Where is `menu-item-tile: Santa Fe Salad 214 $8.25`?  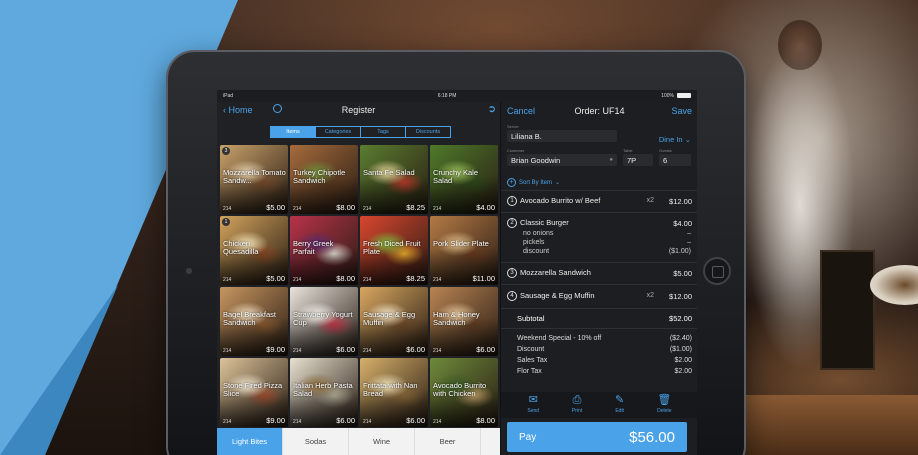
menu-item-tile: Santa Fe Salad 214 $8.25 is located at coordinates (394, 179).